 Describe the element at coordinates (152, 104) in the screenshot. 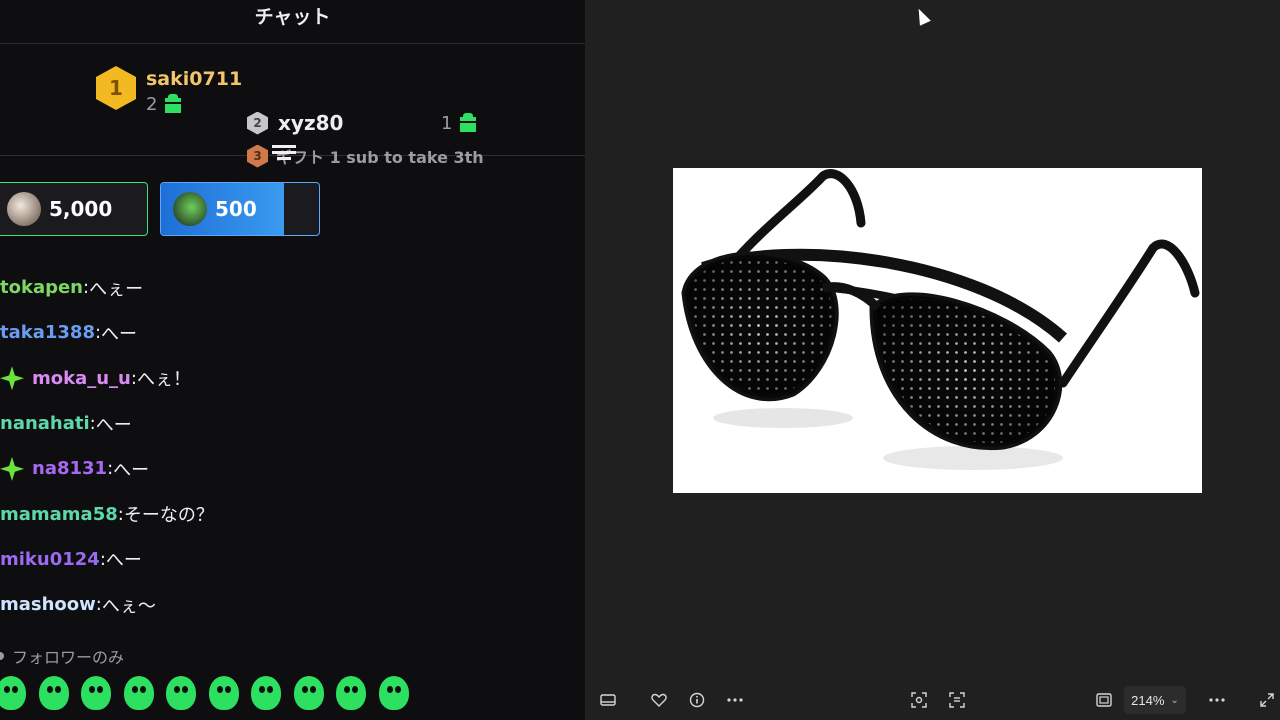

I see `leaderboard-first-count: 2` at that location.